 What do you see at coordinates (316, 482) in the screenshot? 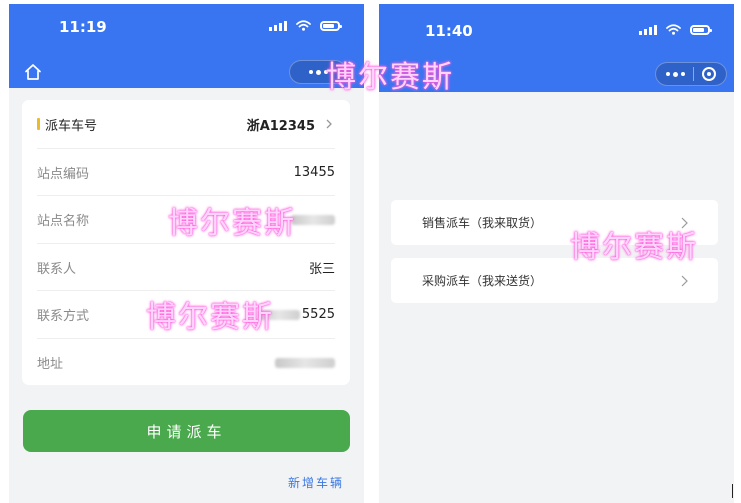
I see `add-vehicle-link: 新增车辆` at bounding box center [316, 482].